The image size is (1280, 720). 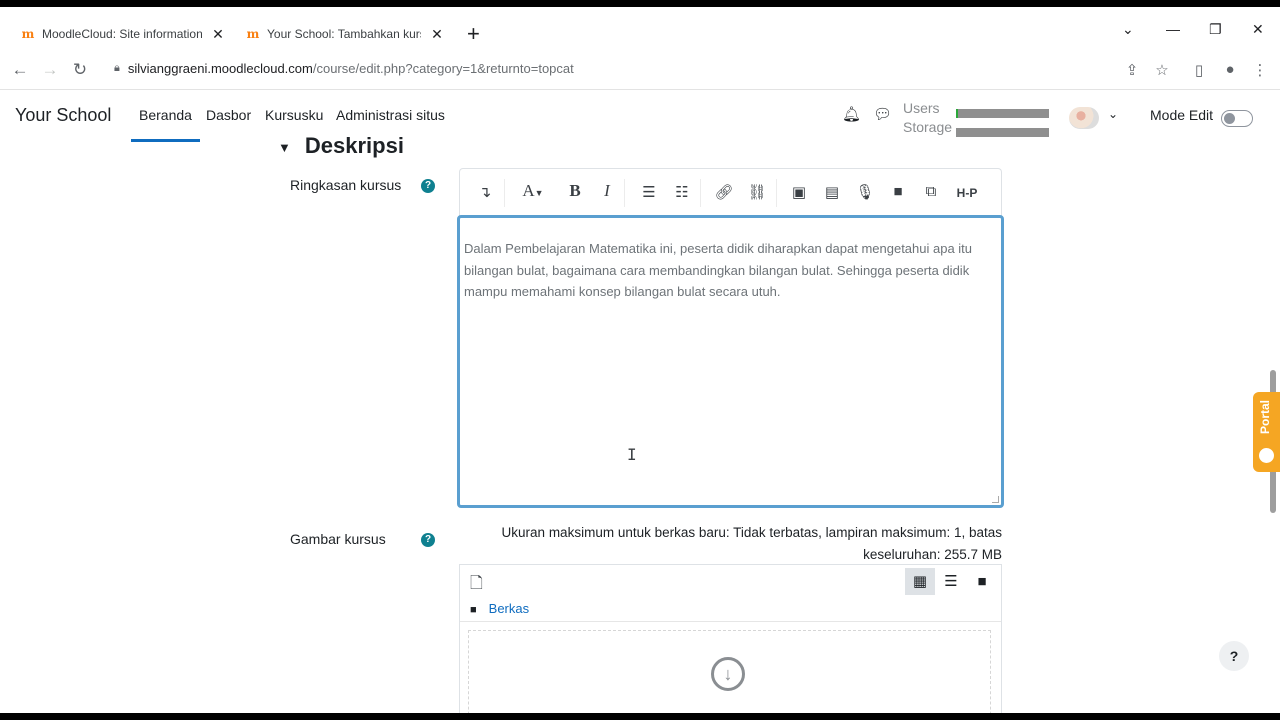 What do you see at coordinates (1229, 118) in the screenshot?
I see `toggle-knob` at bounding box center [1229, 118].